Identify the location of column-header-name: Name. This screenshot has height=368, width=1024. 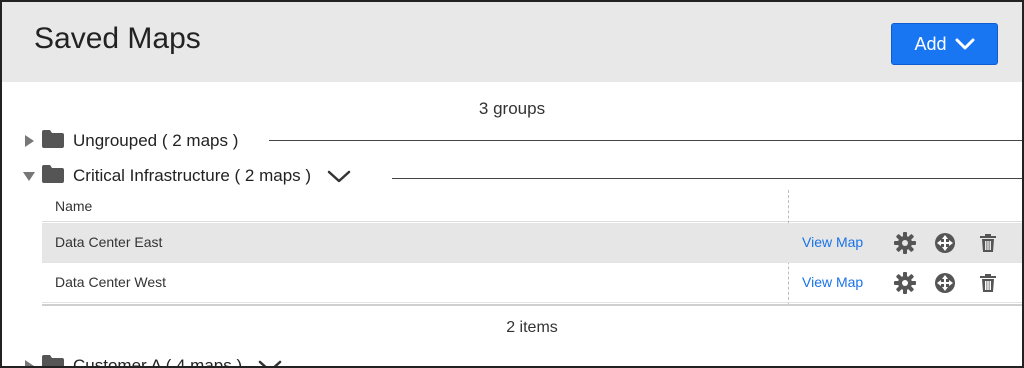
(73, 206).